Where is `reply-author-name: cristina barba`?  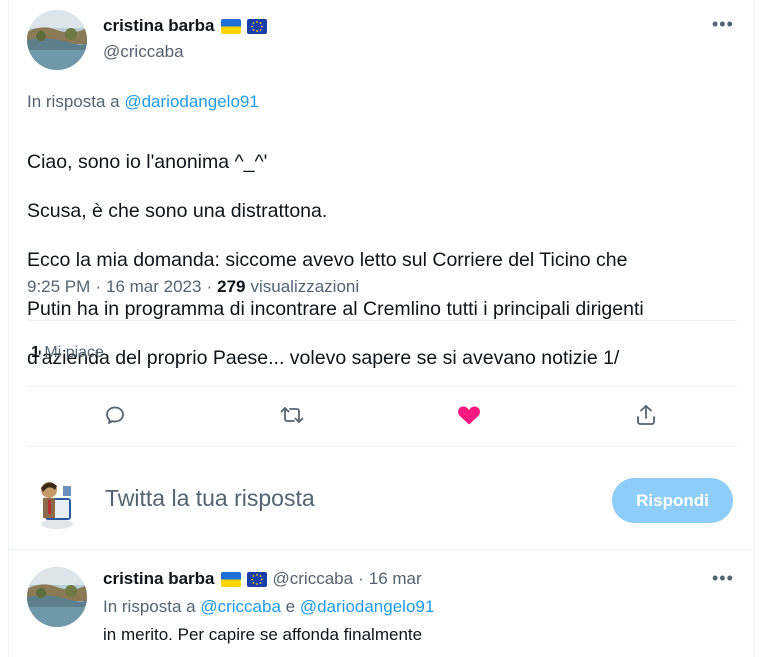
reply-author-name: cristina barba is located at coordinates (159, 579).